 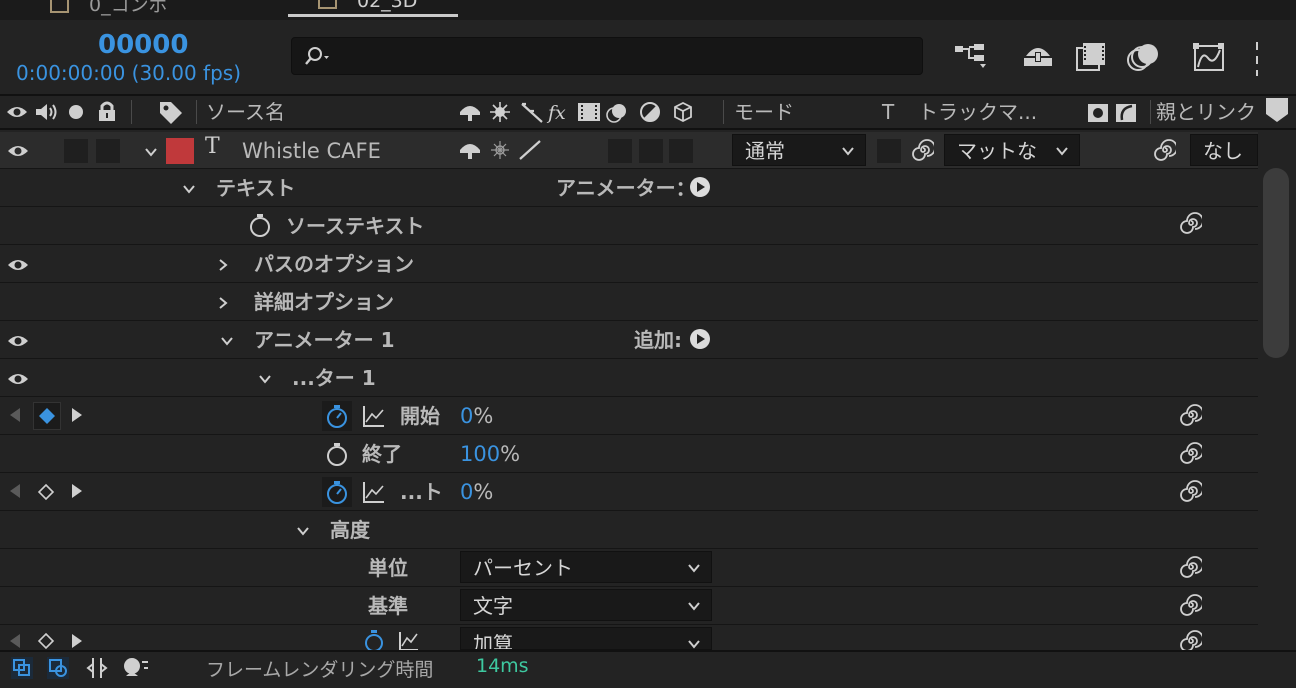 What do you see at coordinates (476, 492) in the screenshot?
I see `offset-value: 0%` at bounding box center [476, 492].